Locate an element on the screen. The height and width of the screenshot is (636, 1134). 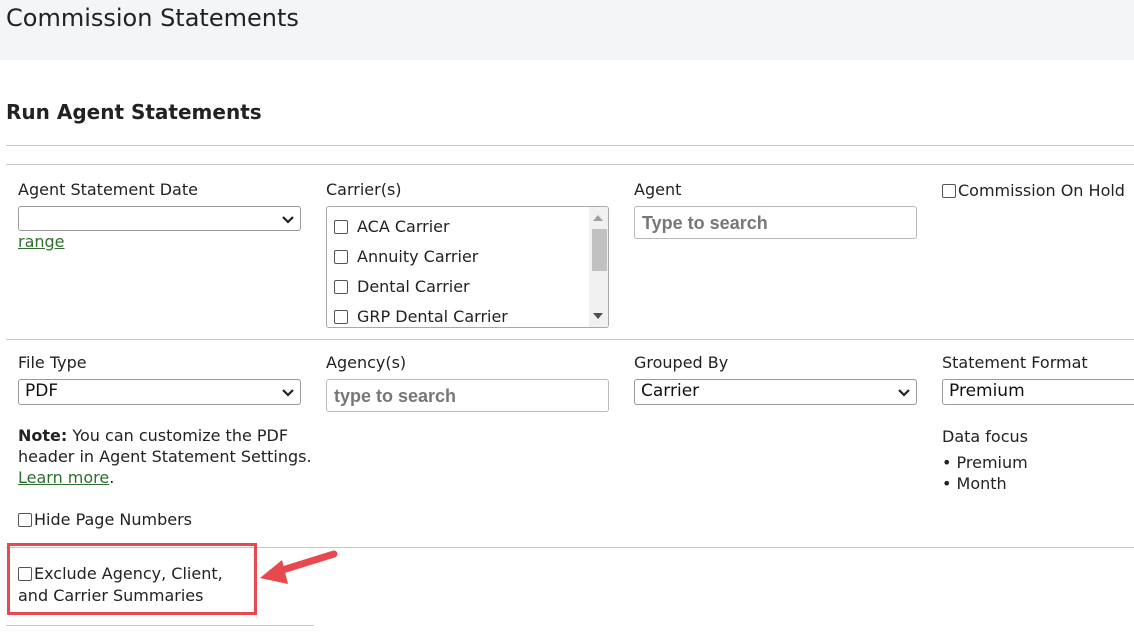
list-item: Dental Carrier is located at coordinates (402, 288).